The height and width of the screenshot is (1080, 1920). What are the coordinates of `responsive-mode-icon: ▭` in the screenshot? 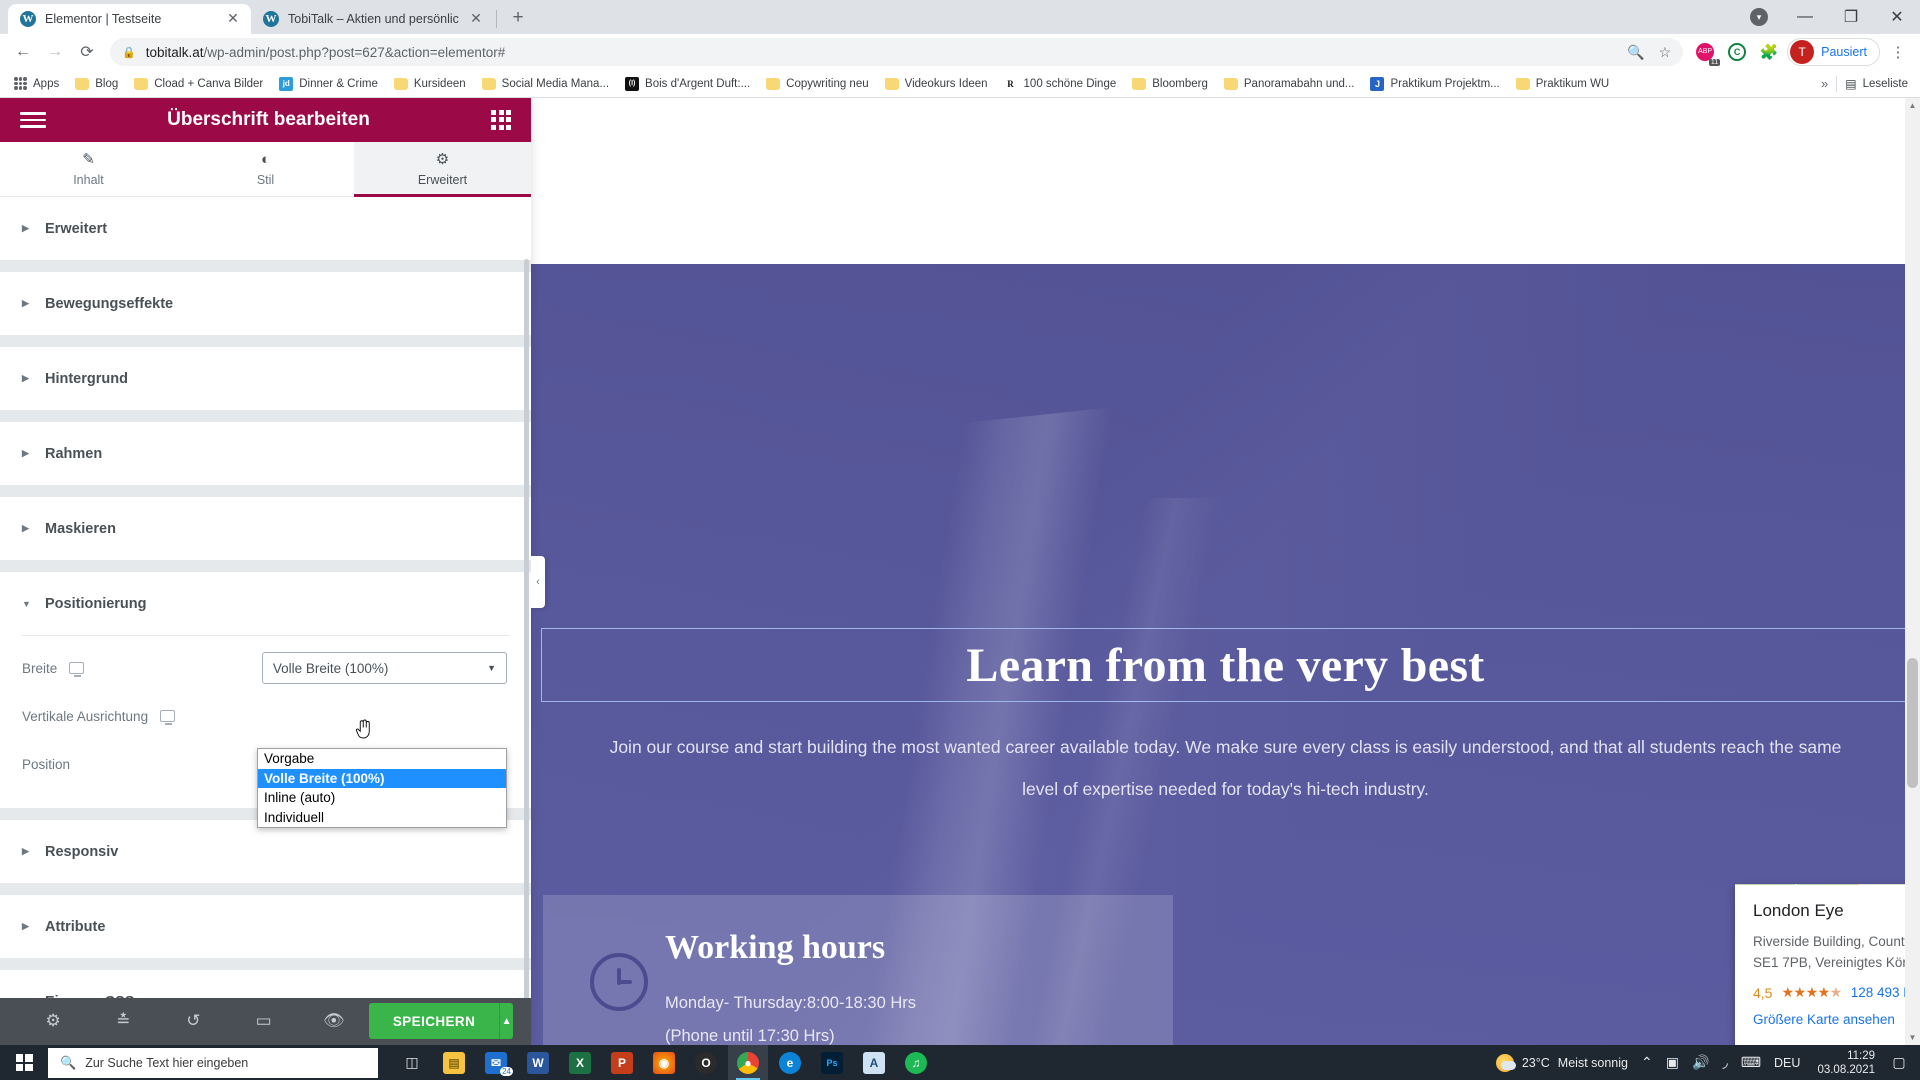 It's located at (264, 1021).